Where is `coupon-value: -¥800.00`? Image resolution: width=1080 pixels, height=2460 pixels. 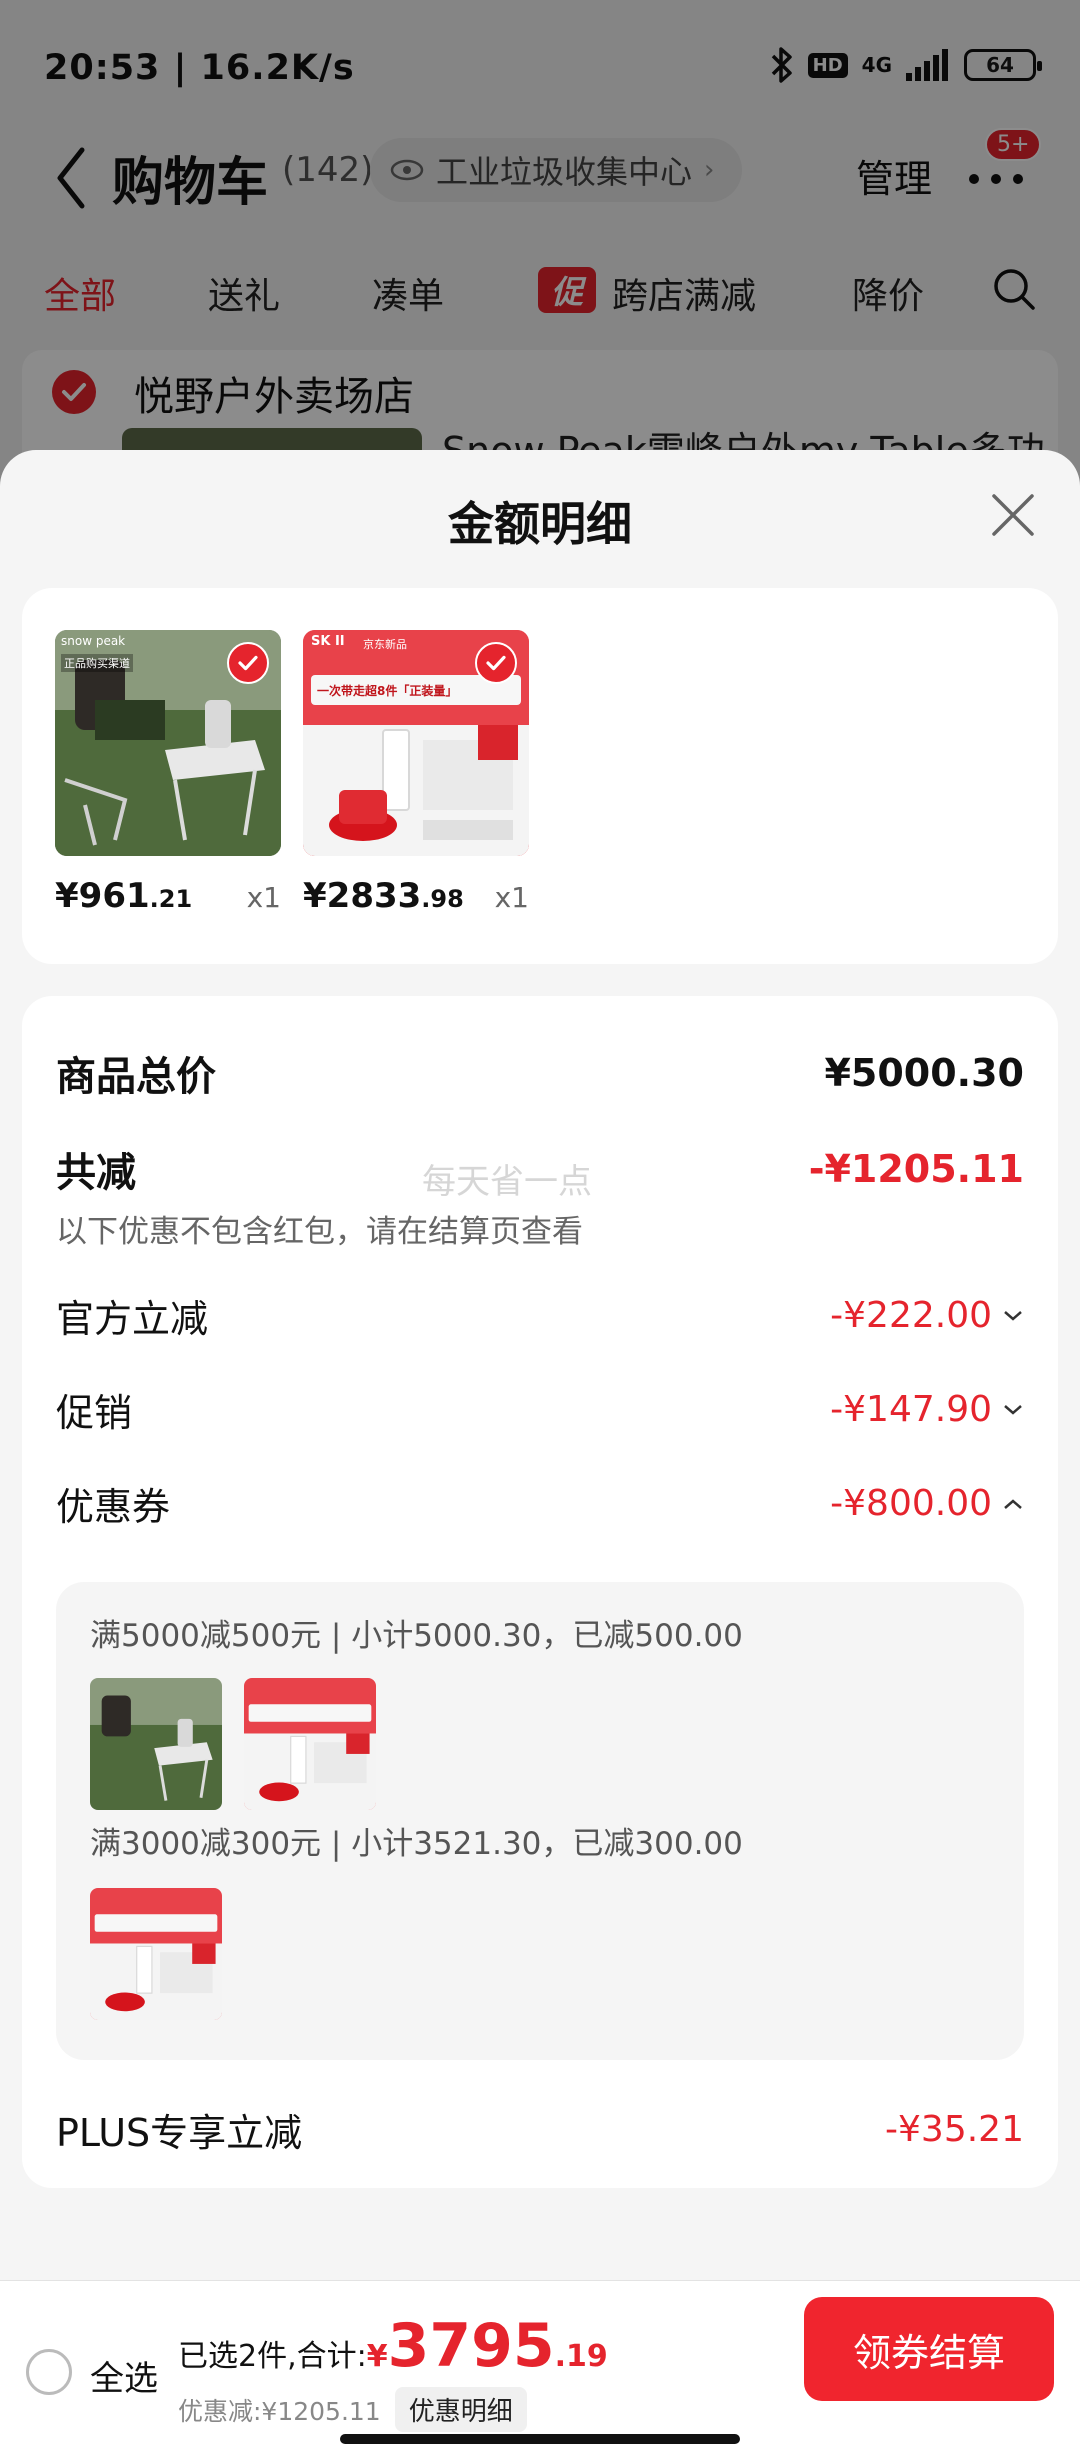 coupon-value: -¥800.00 is located at coordinates (927, 1503).